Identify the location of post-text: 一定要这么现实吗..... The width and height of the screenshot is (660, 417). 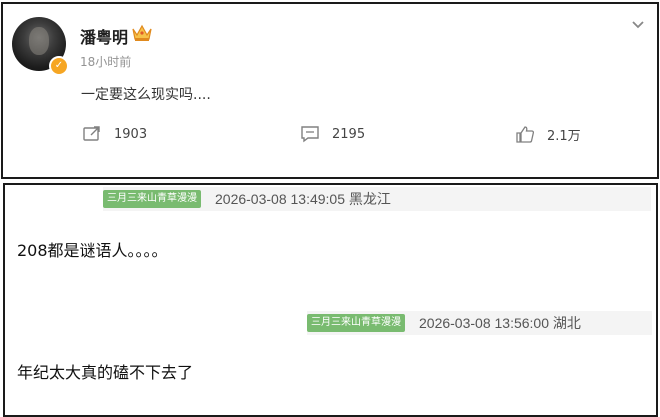
(146, 95).